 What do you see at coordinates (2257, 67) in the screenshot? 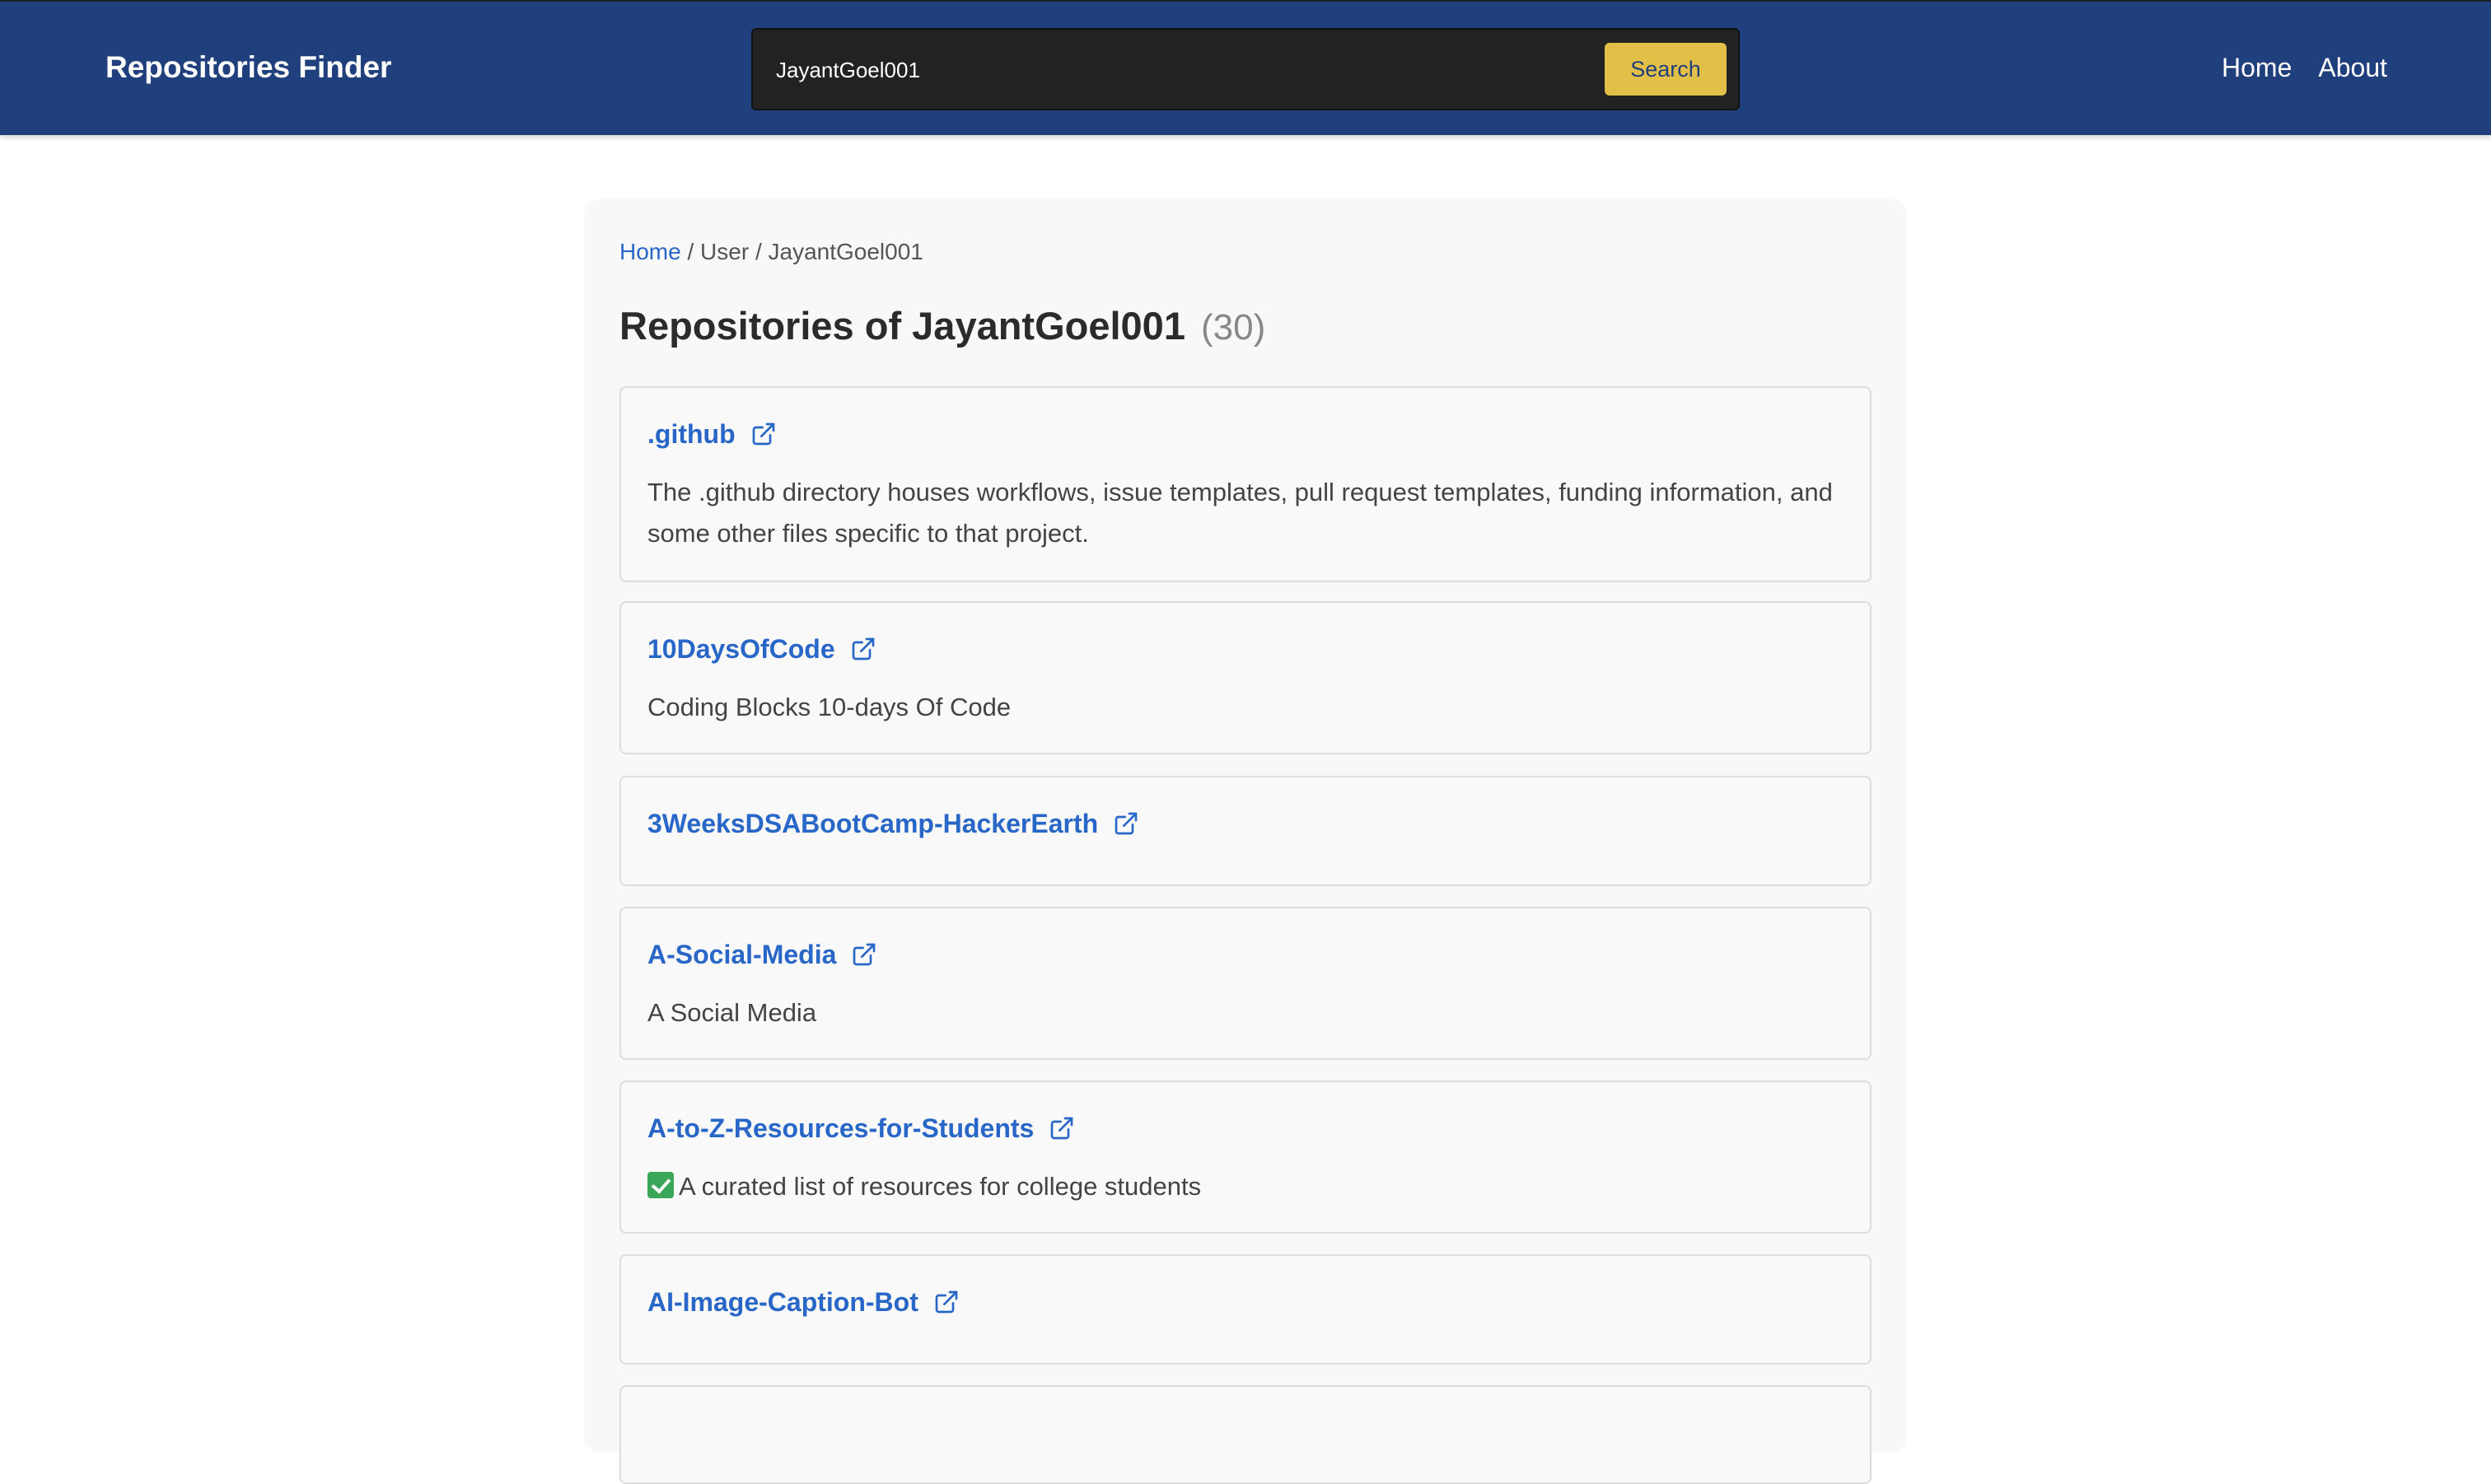
I see `nav-home-link: Home` at bounding box center [2257, 67].